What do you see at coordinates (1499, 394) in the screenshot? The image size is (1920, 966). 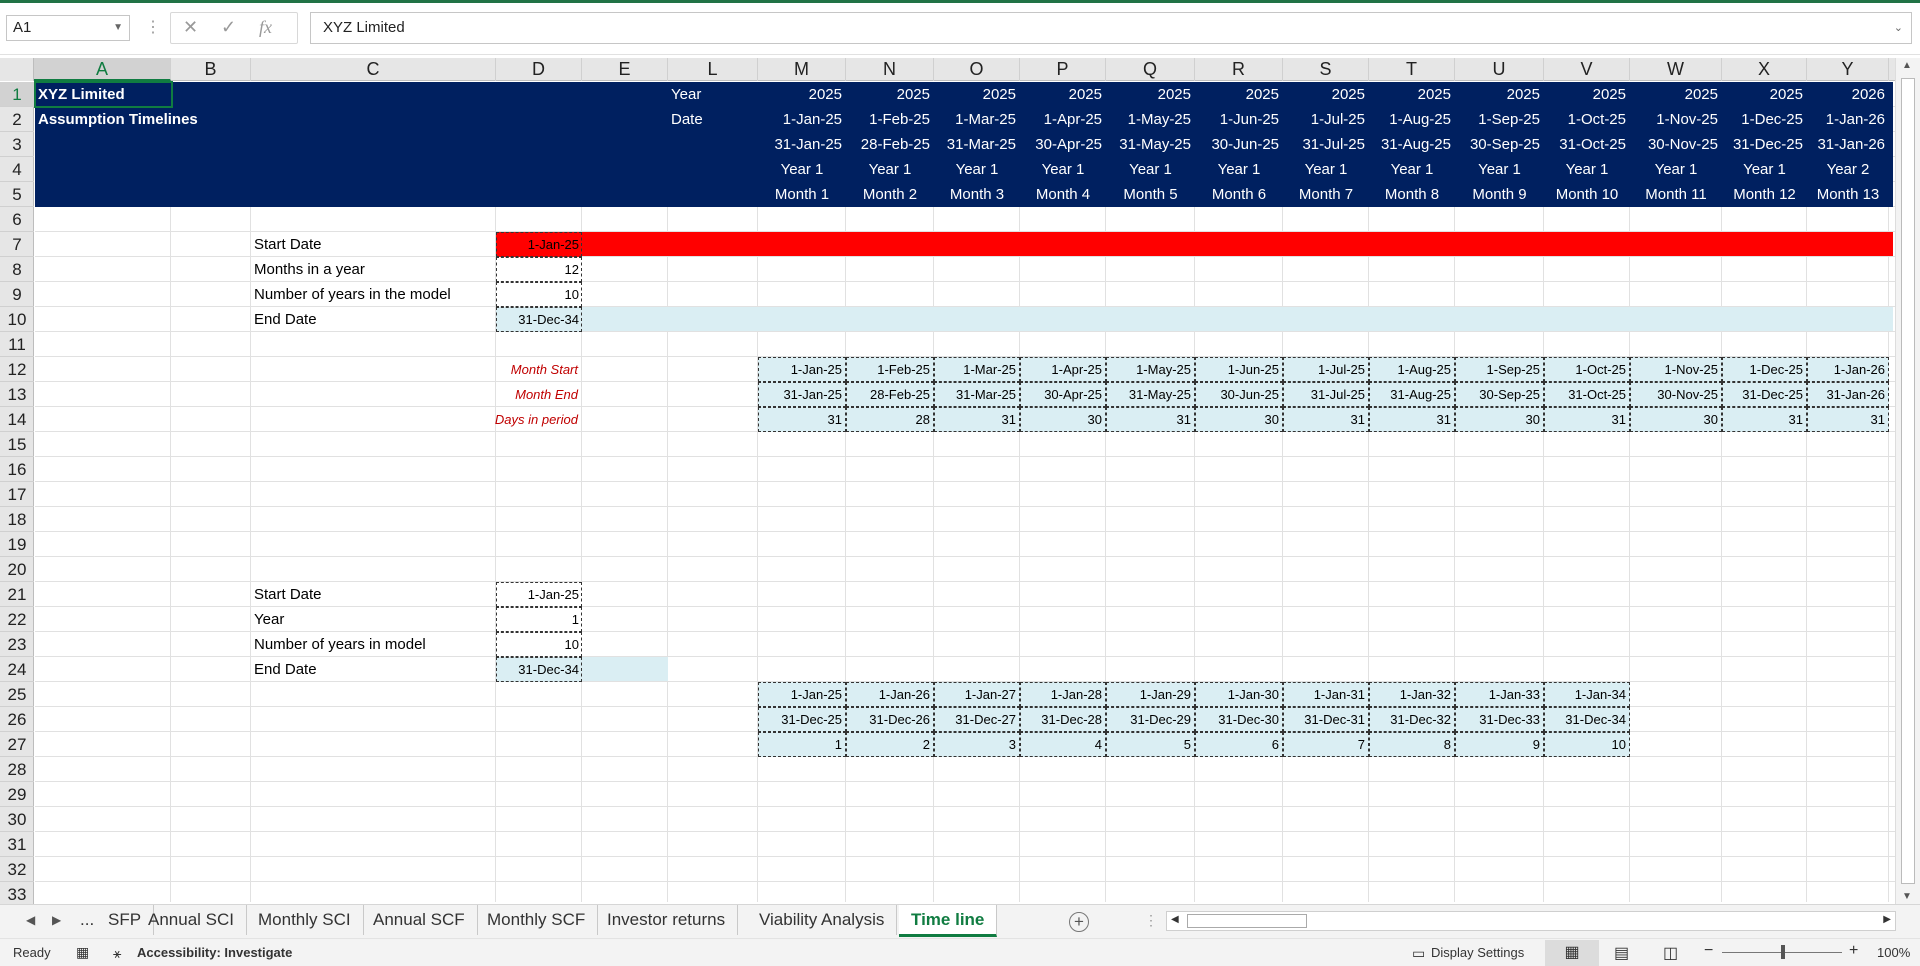 I see `timeline-cell: 30-Sep-25` at bounding box center [1499, 394].